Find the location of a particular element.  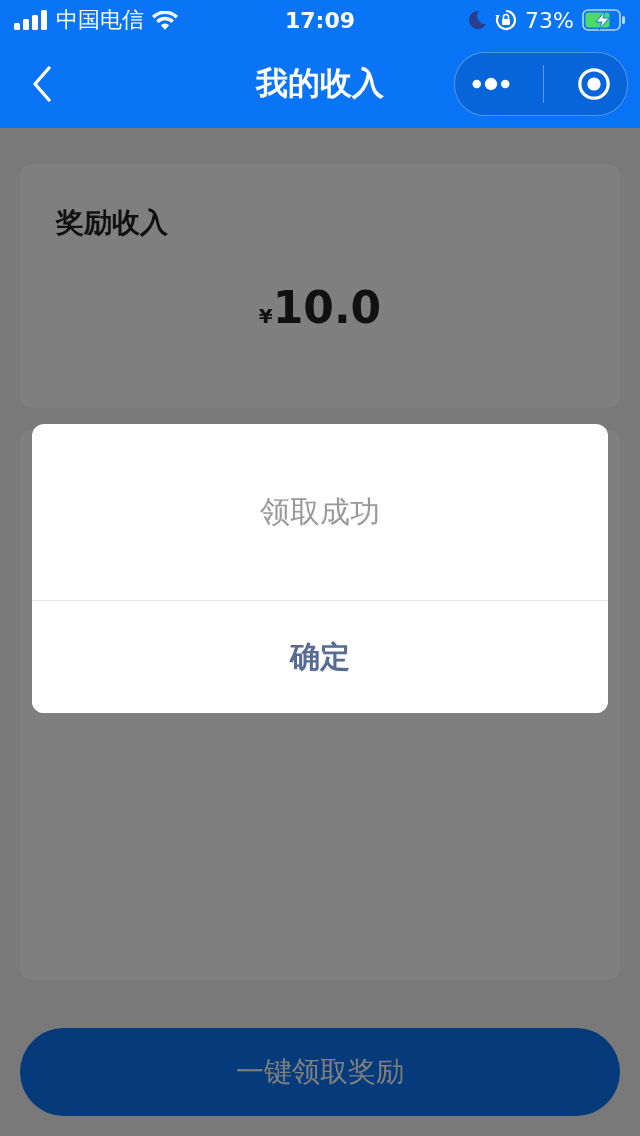

claim-button: 一键领取奖励 is located at coordinates (320, 1072).